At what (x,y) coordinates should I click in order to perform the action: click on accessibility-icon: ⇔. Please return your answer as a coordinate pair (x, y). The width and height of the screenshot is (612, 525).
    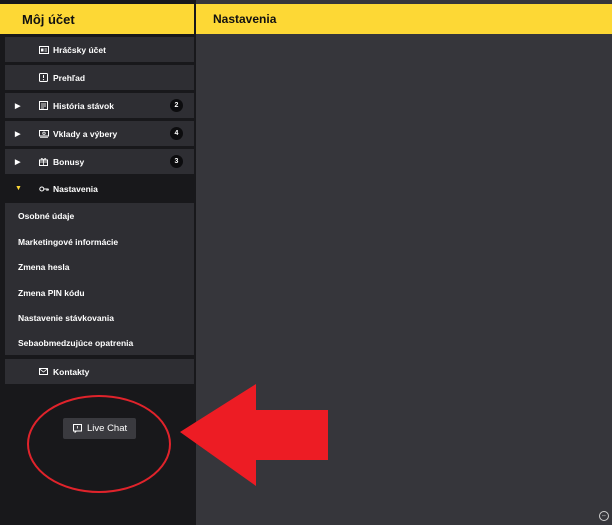
    Looking at the image, I should click on (604, 516).